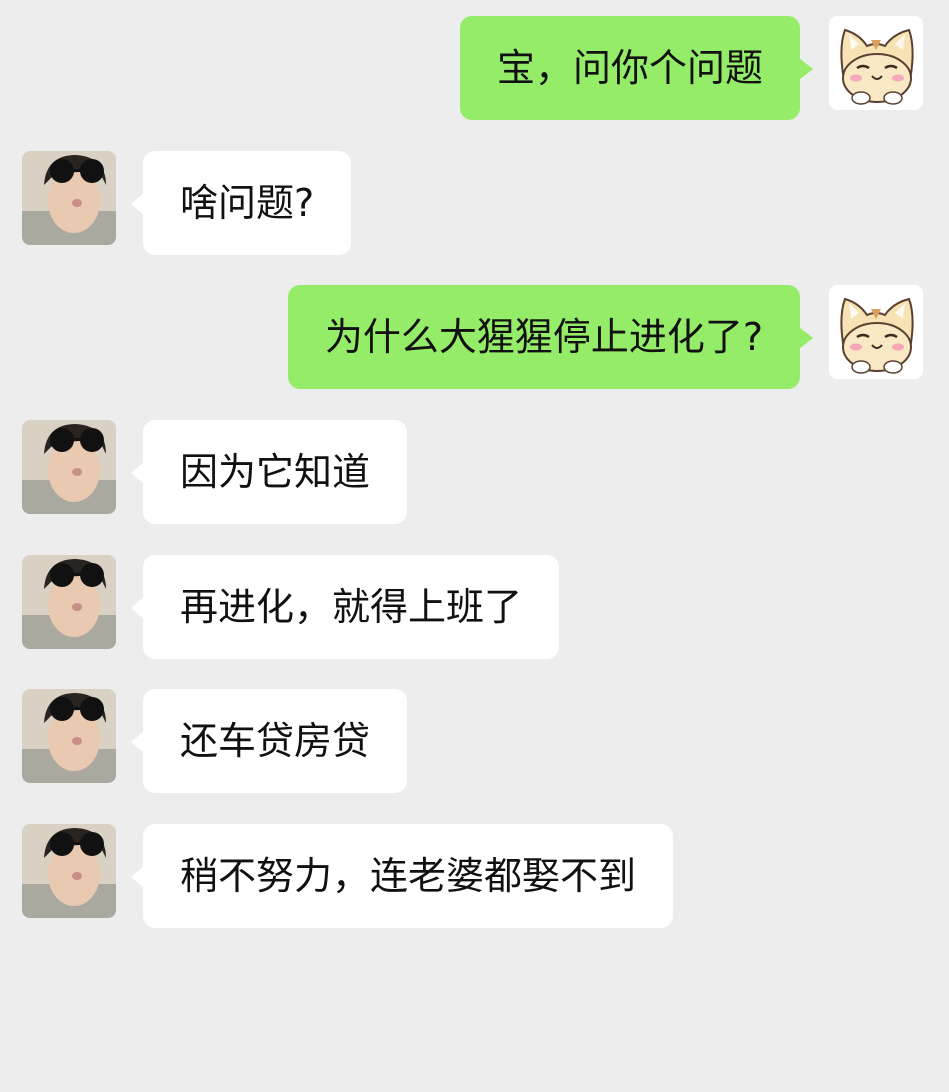  Describe the element at coordinates (269, 741) in the screenshot. I see `incoming-message-bubble: 还车贷房贷` at that location.